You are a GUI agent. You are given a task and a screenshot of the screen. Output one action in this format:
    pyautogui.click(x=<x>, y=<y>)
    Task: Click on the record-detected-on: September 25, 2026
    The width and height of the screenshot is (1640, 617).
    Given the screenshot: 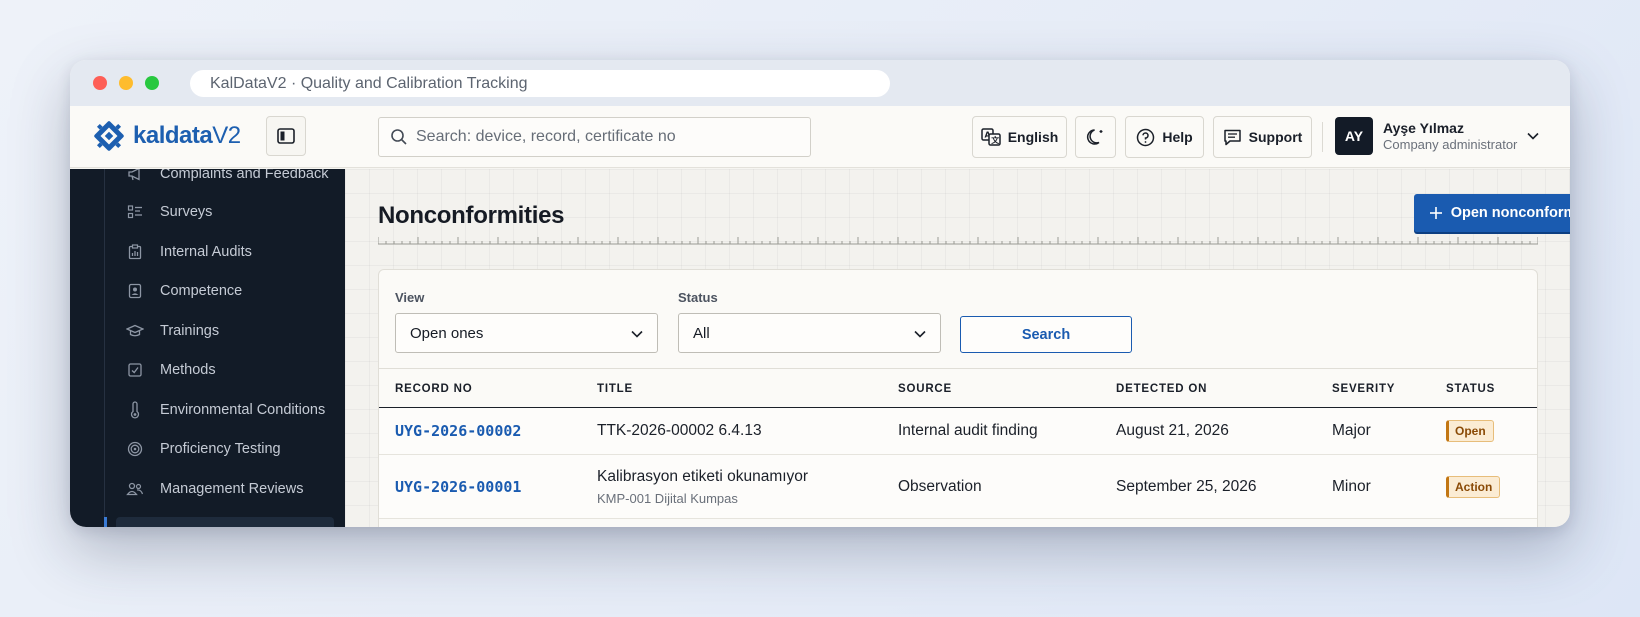 What is the action you would take?
    pyautogui.click(x=1186, y=486)
    